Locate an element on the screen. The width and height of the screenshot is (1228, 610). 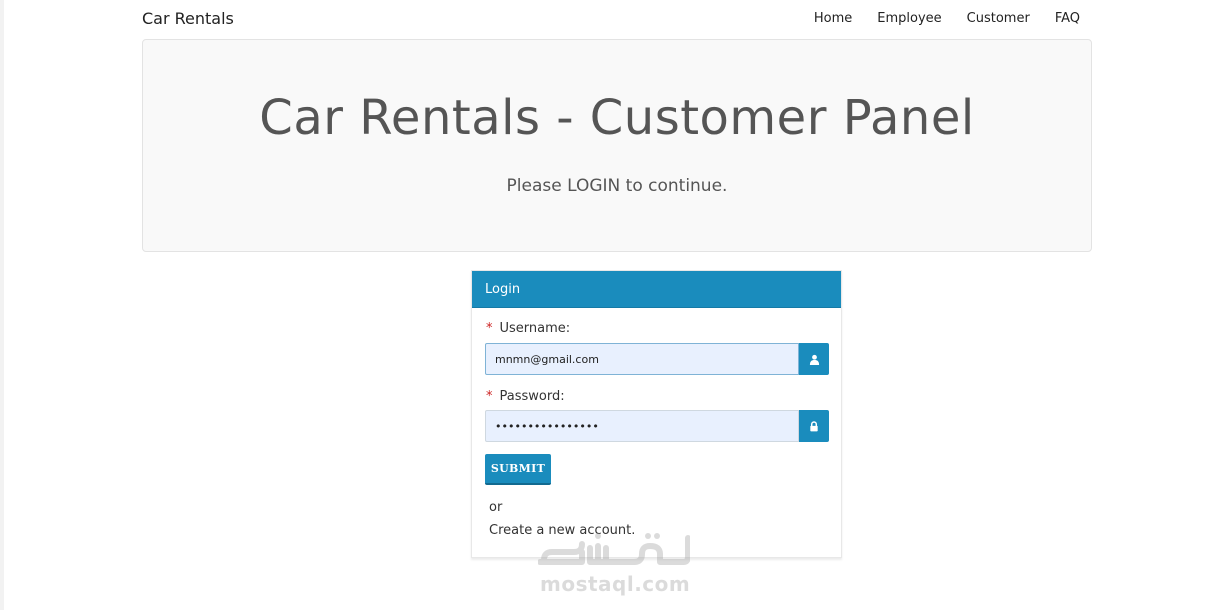
password-required-mark: * is located at coordinates (489, 396).